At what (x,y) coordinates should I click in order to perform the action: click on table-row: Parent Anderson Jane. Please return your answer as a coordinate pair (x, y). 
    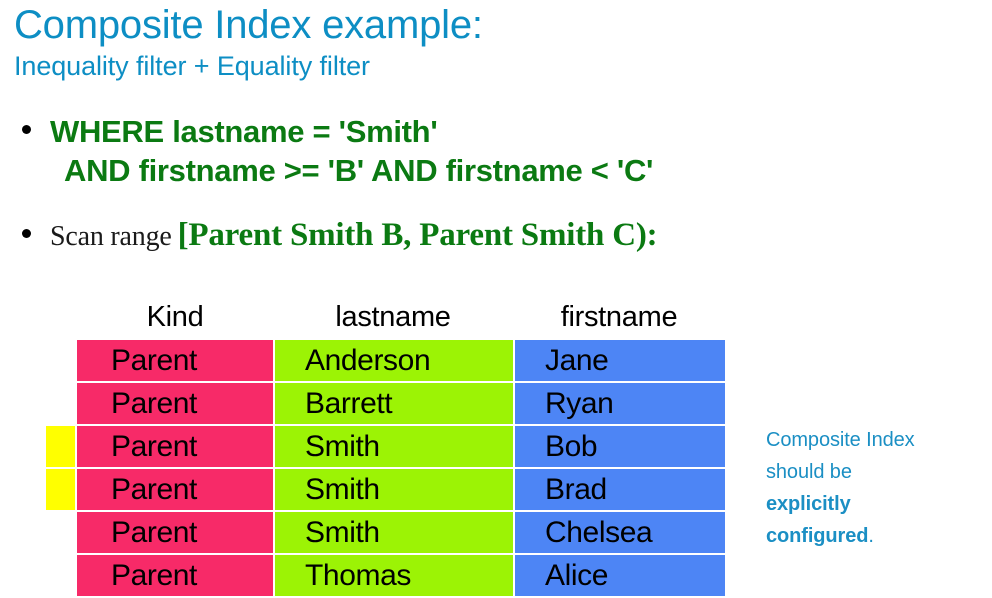
    Looking at the image, I should click on (401, 360).